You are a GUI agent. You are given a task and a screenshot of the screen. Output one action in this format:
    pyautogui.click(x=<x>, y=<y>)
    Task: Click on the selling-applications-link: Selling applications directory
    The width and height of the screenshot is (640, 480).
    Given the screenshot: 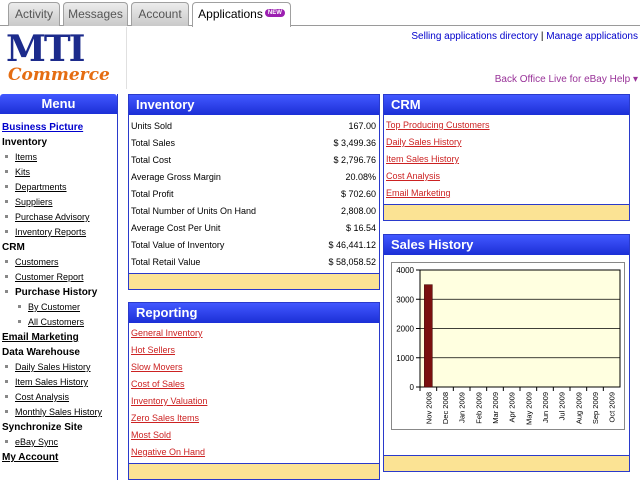 What is the action you would take?
    pyautogui.click(x=474, y=36)
    